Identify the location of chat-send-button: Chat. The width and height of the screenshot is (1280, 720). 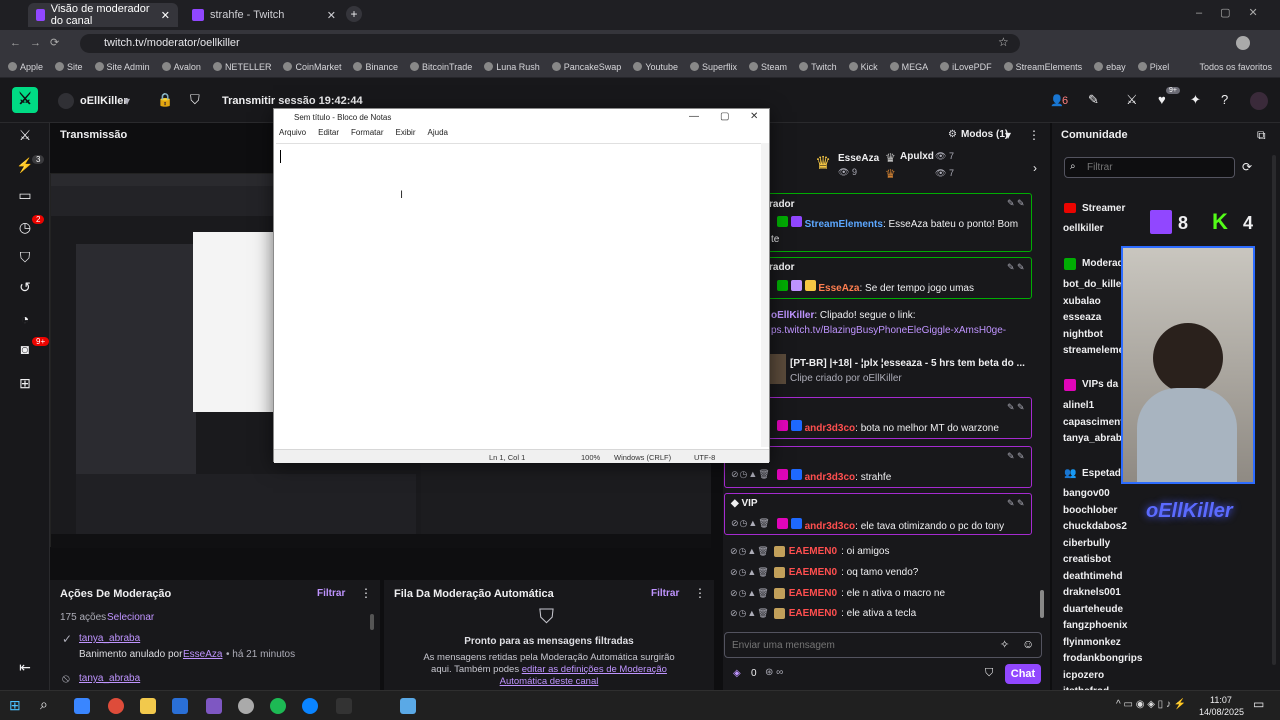
(1023, 674).